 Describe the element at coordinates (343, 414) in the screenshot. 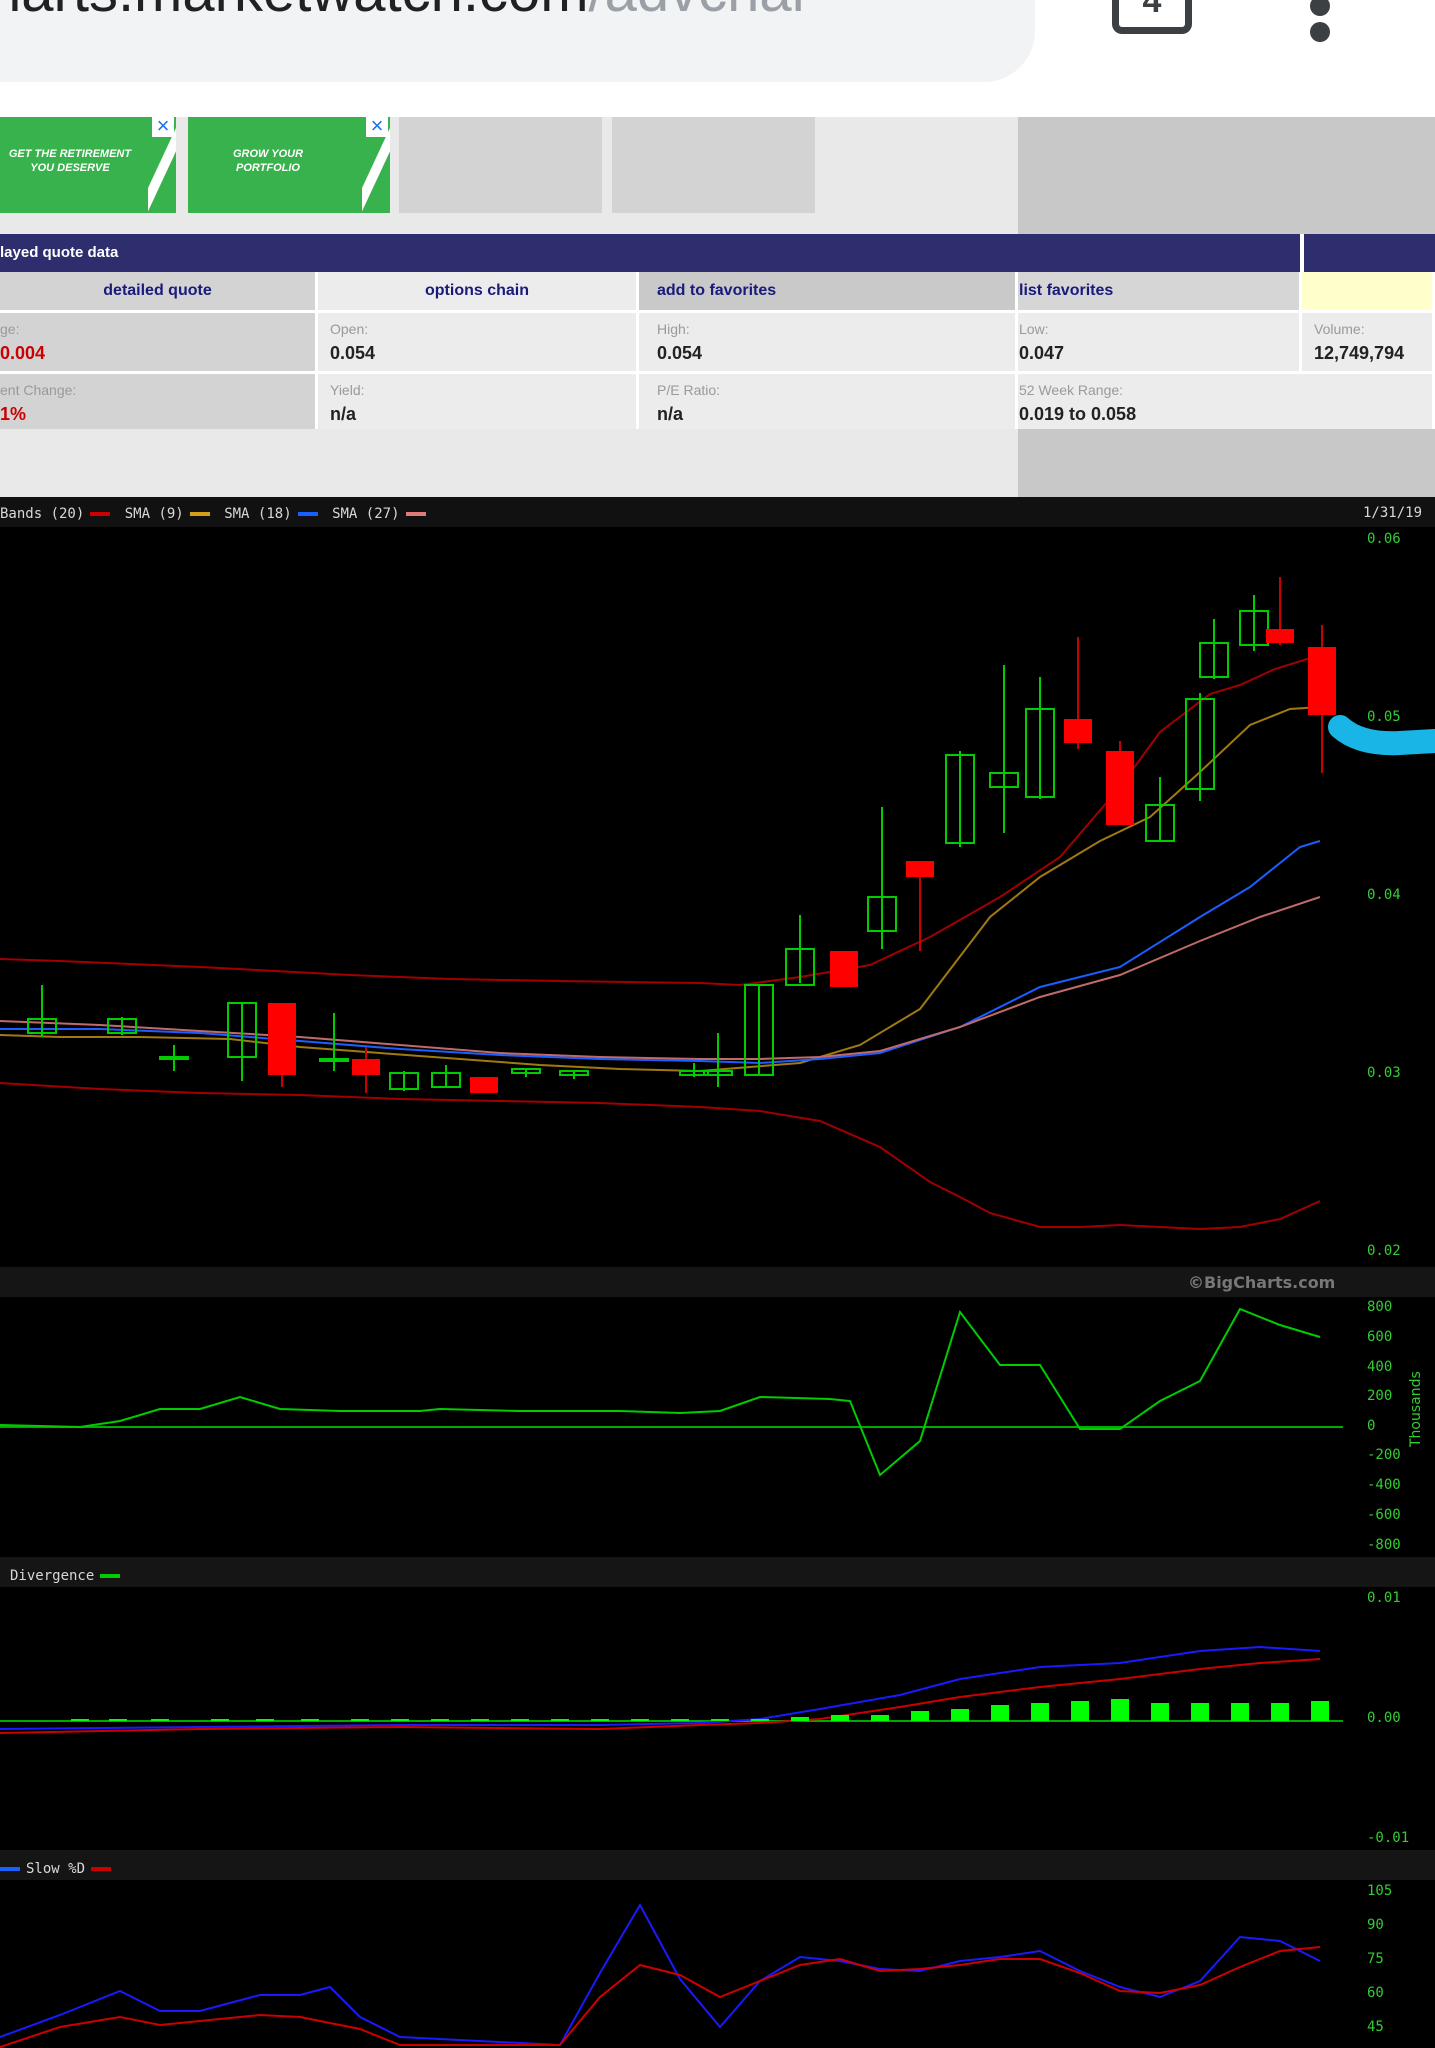

I see `yield-value: n/a` at that location.